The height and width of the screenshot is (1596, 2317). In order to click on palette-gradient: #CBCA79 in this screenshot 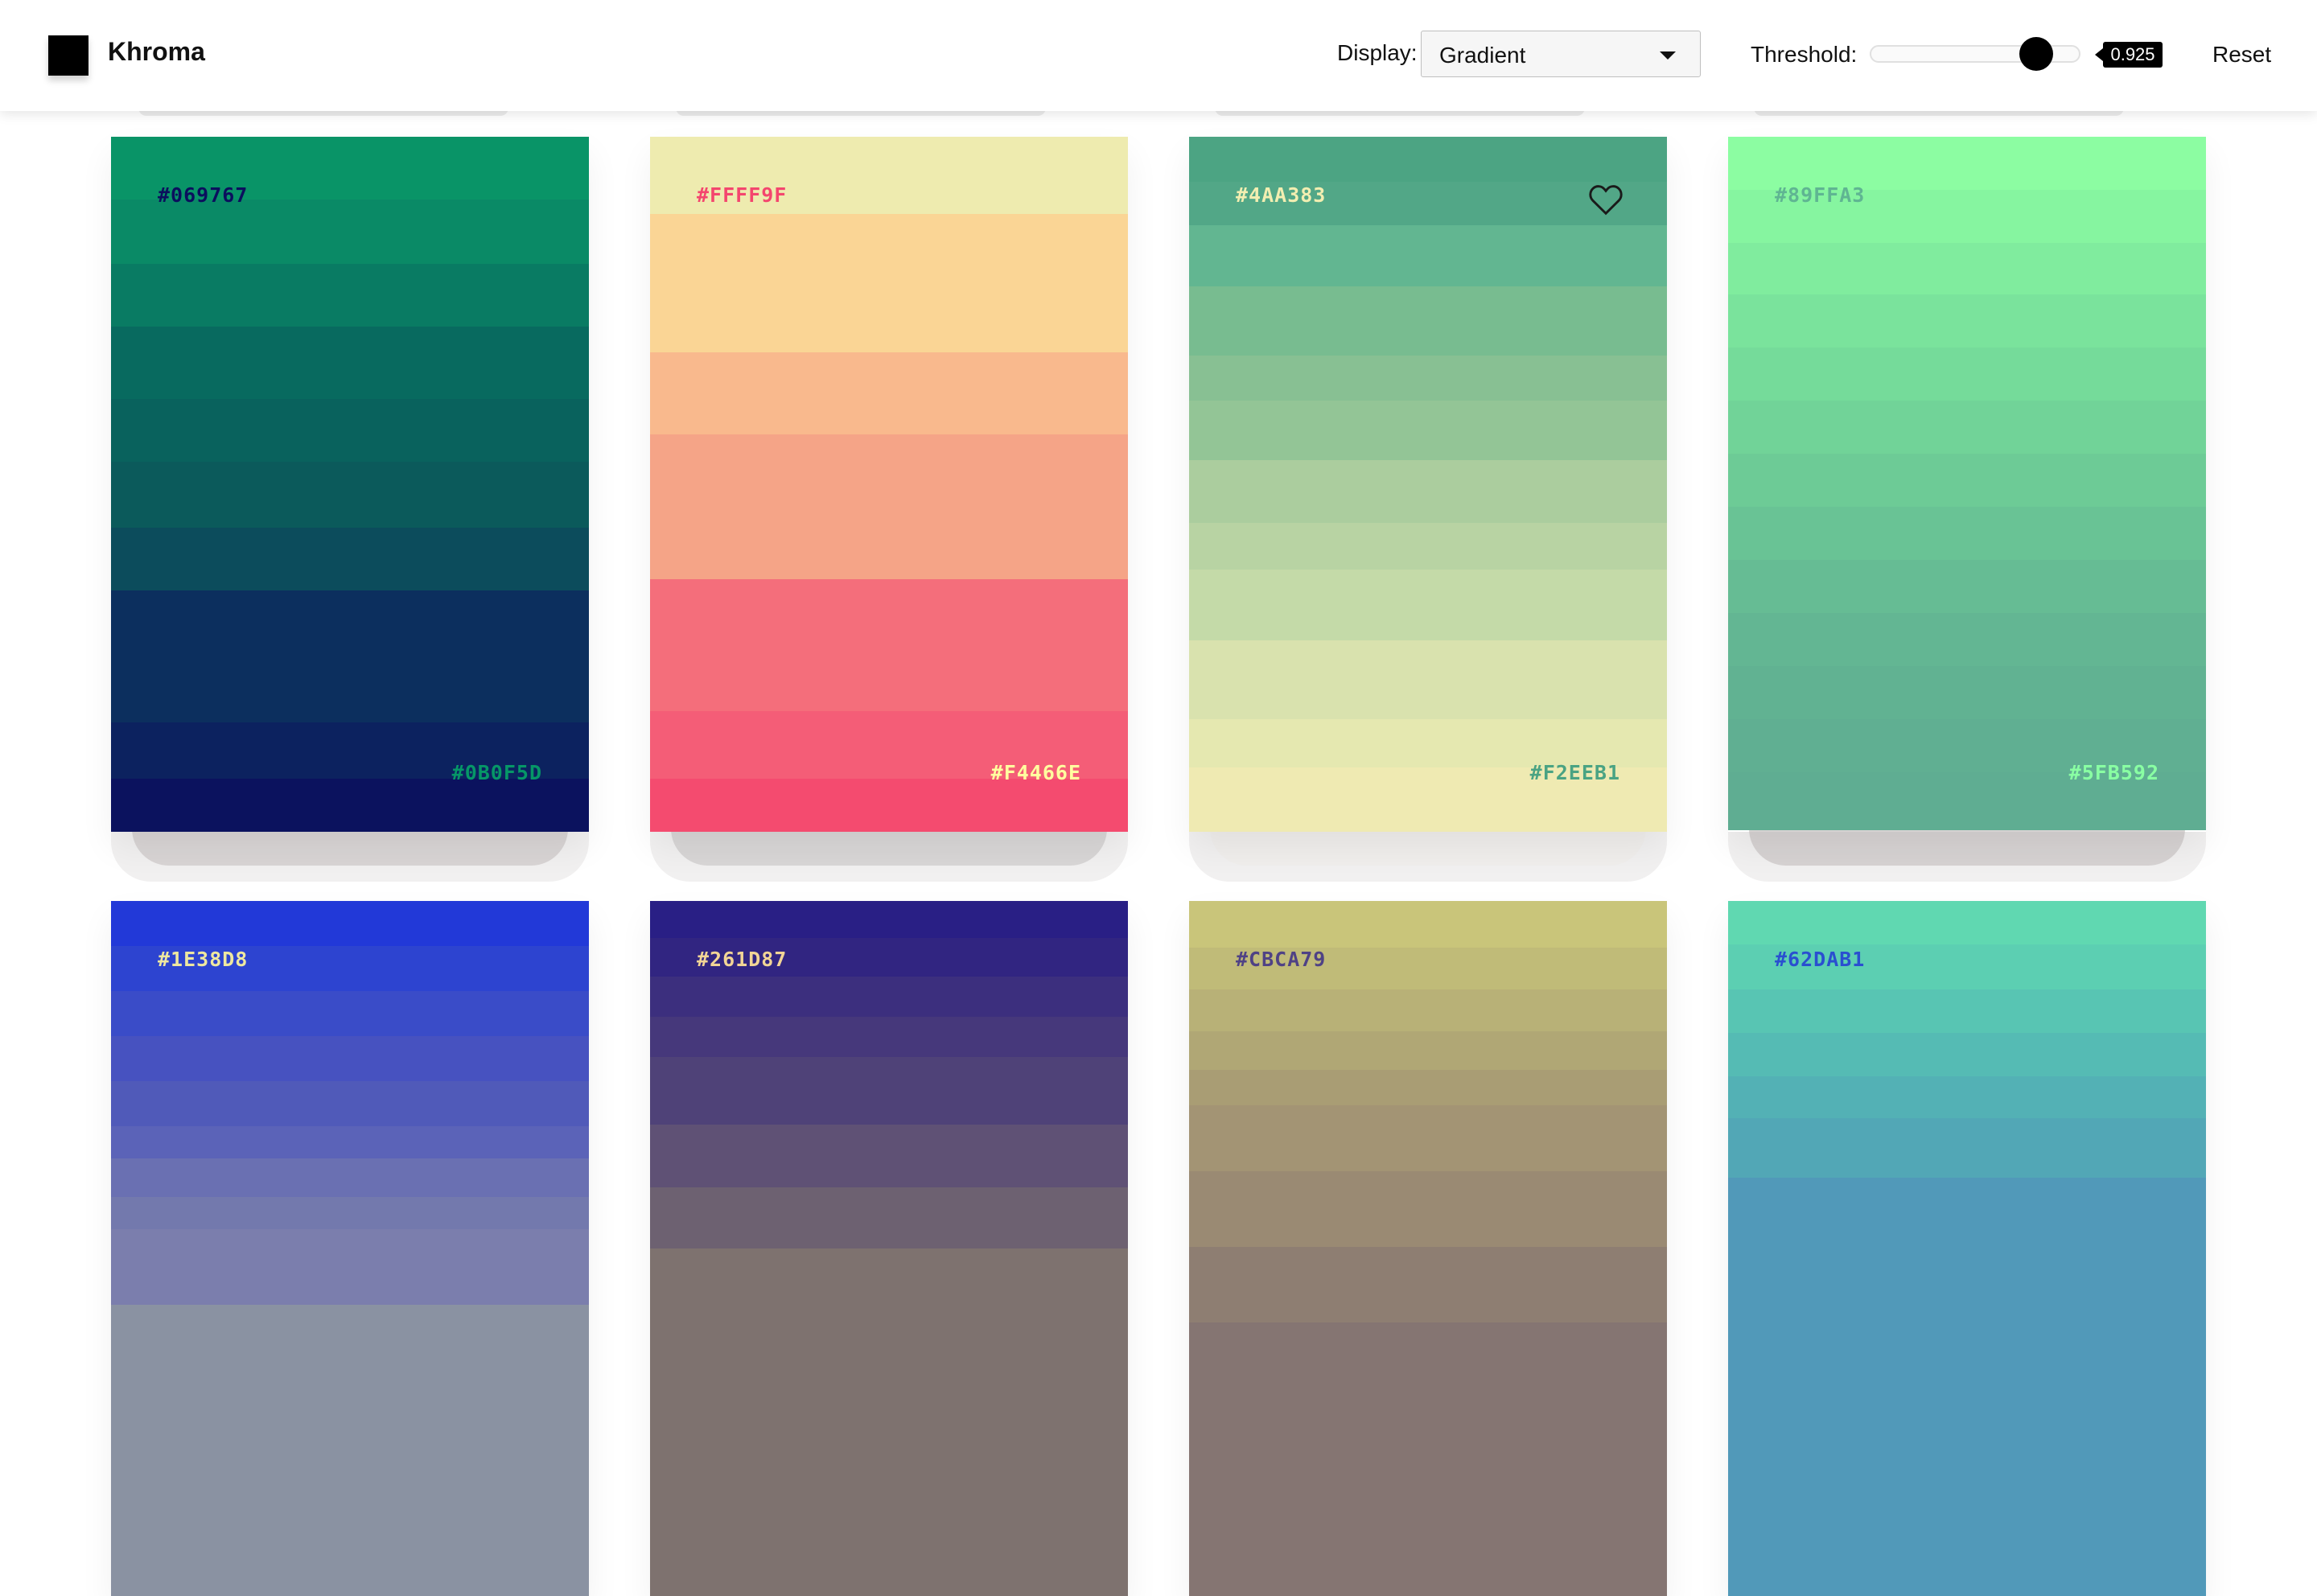, I will do `click(1428, 1248)`.